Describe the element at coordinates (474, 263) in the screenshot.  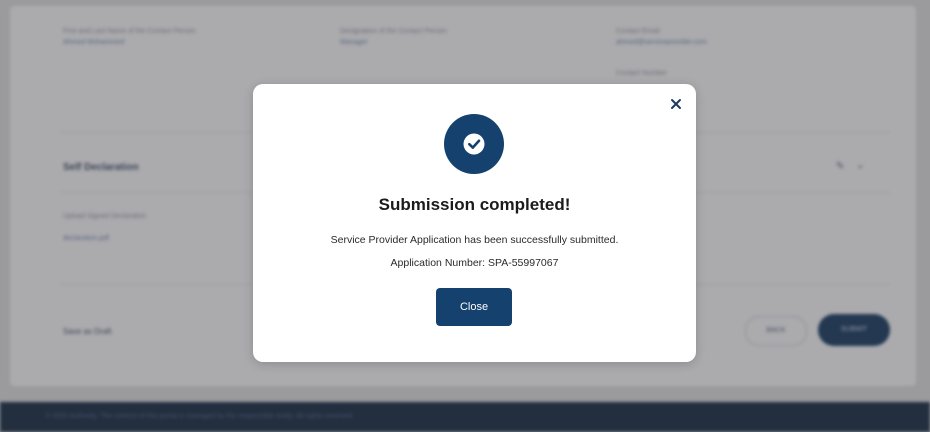
I see `application-number: Application Number: SPA-55997067` at that location.